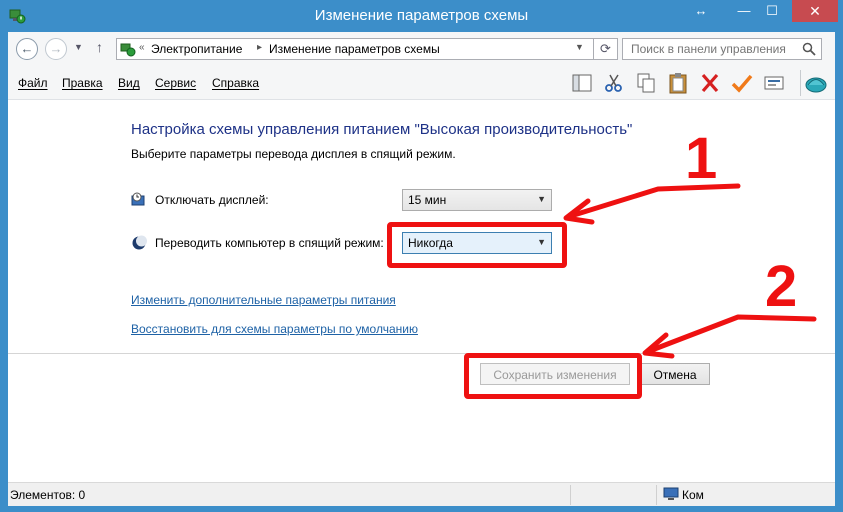  Describe the element at coordinates (690, 271) in the screenshot. I see `annotation-arrows` at that location.